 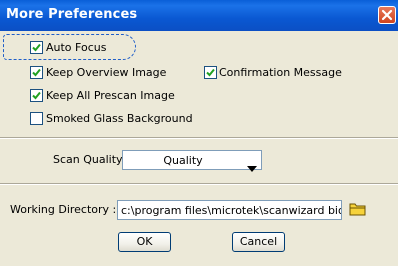 I want to click on scan-quality-label: Scan Quality :, so click(x=91, y=159).